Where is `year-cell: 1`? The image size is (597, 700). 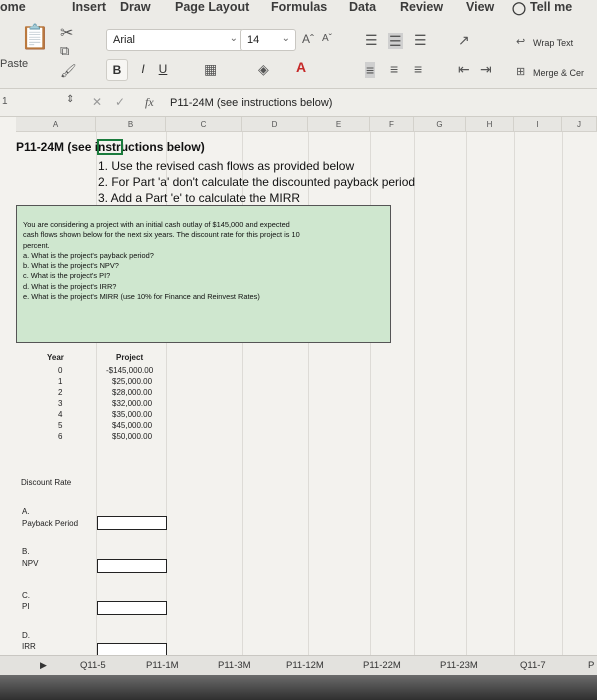 year-cell: 1 is located at coordinates (60, 381).